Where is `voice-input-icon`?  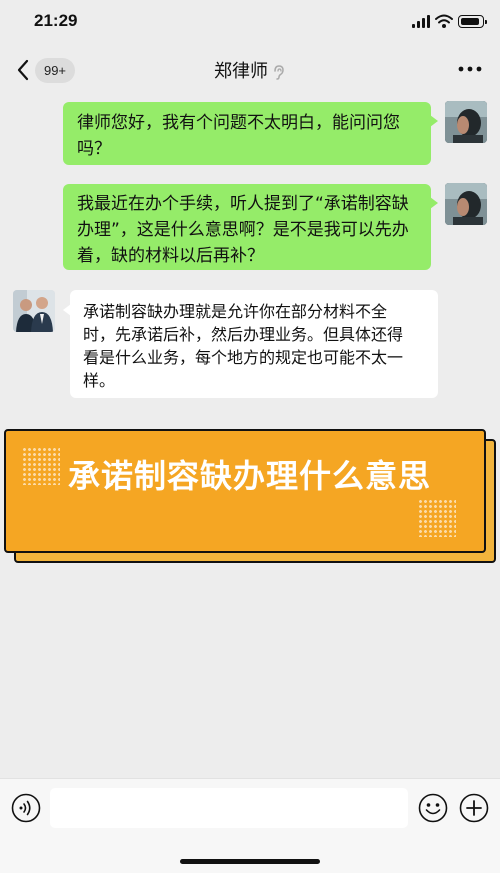
voice-input-icon is located at coordinates (26, 808).